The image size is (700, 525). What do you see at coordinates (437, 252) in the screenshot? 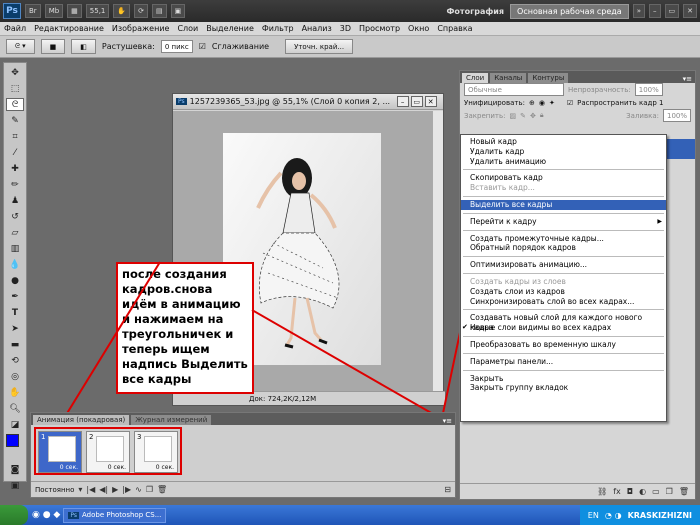
I see `vertical-scrollbar` at bounding box center [437, 252].